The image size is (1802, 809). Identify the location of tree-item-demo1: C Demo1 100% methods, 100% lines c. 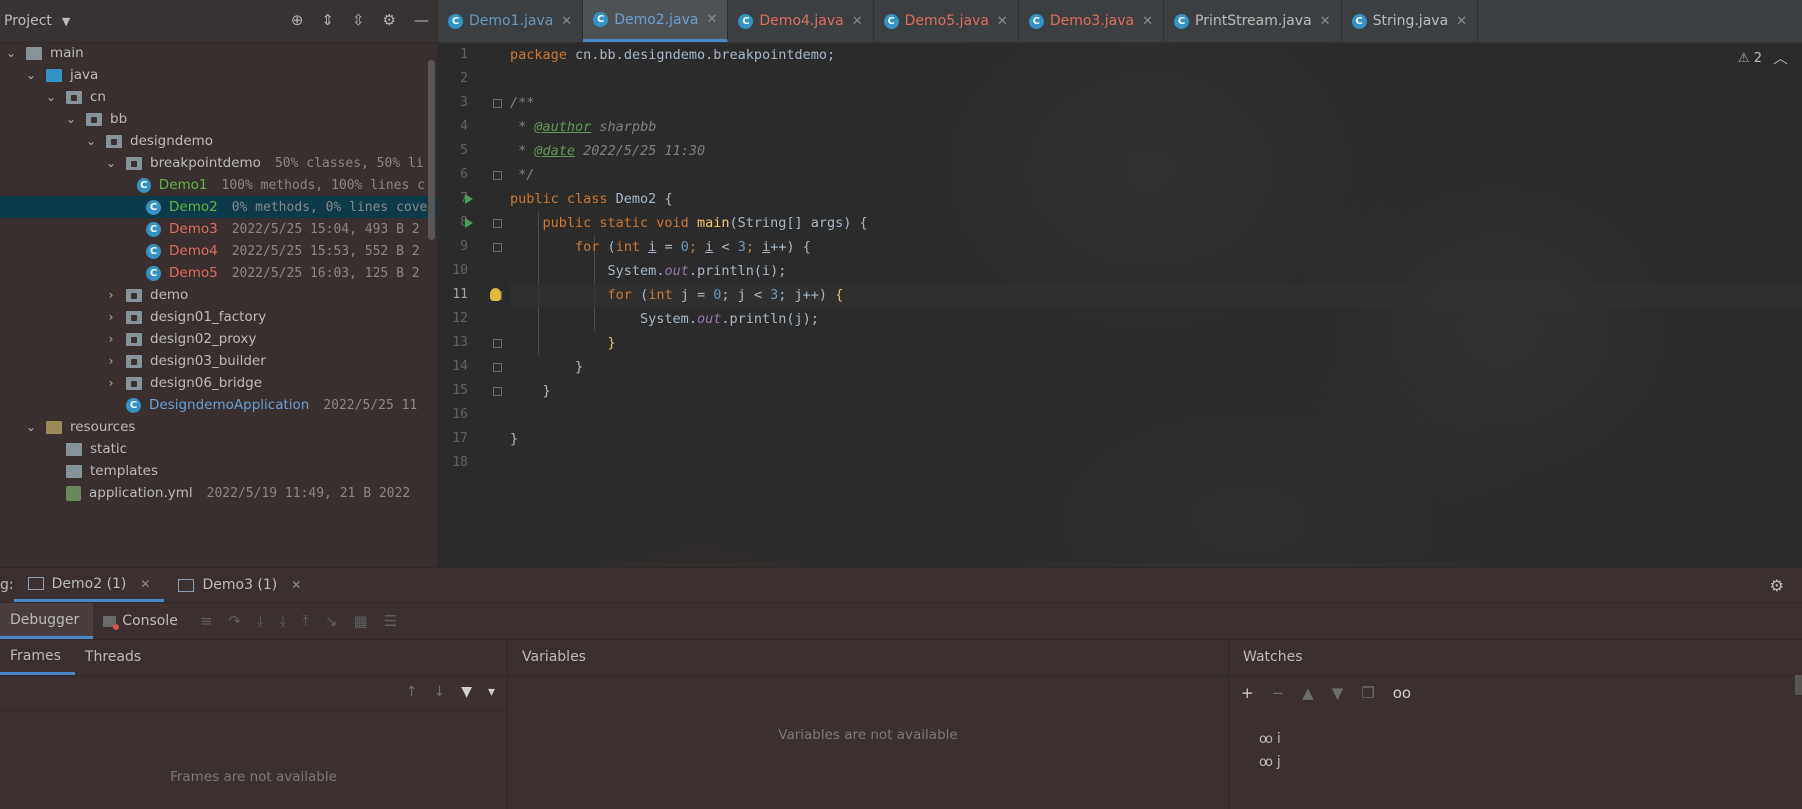
(212, 185).